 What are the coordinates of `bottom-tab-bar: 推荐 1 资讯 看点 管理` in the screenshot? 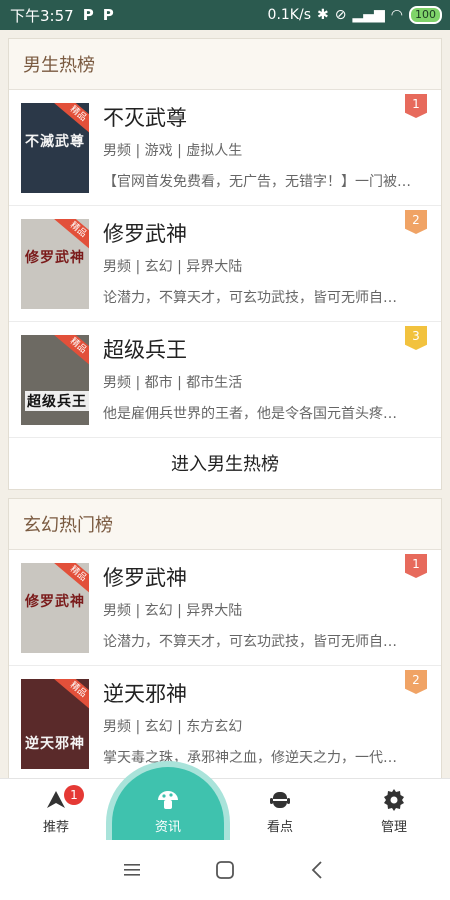 It's located at (225, 801).